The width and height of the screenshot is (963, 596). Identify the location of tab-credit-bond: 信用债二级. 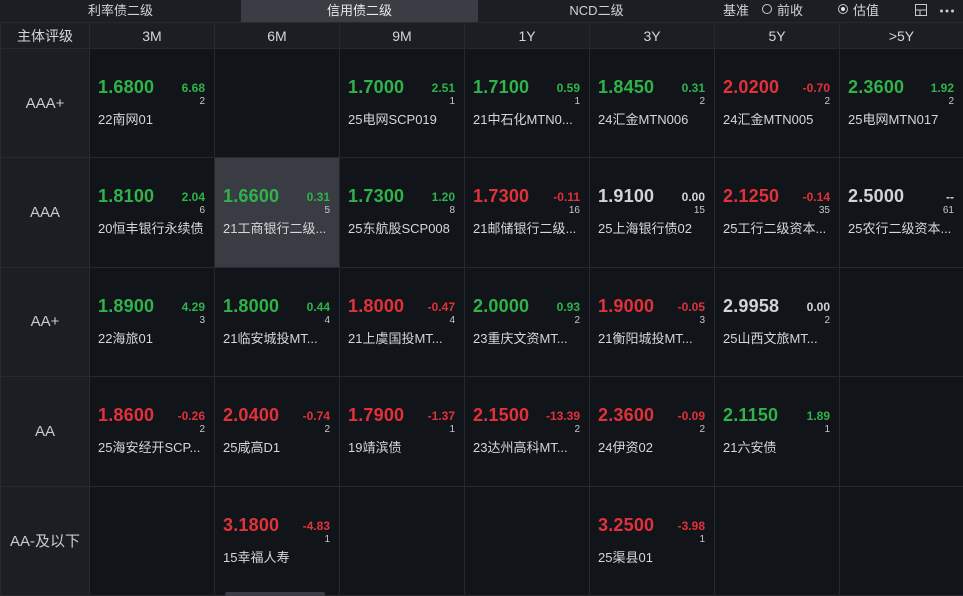
(359, 11).